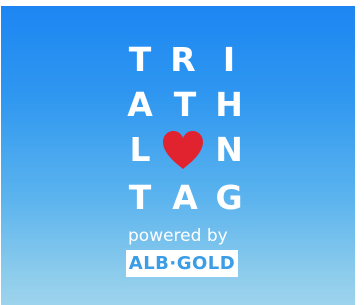 The width and height of the screenshot is (364, 305). I want to click on logo-letter: R, so click(183, 59).